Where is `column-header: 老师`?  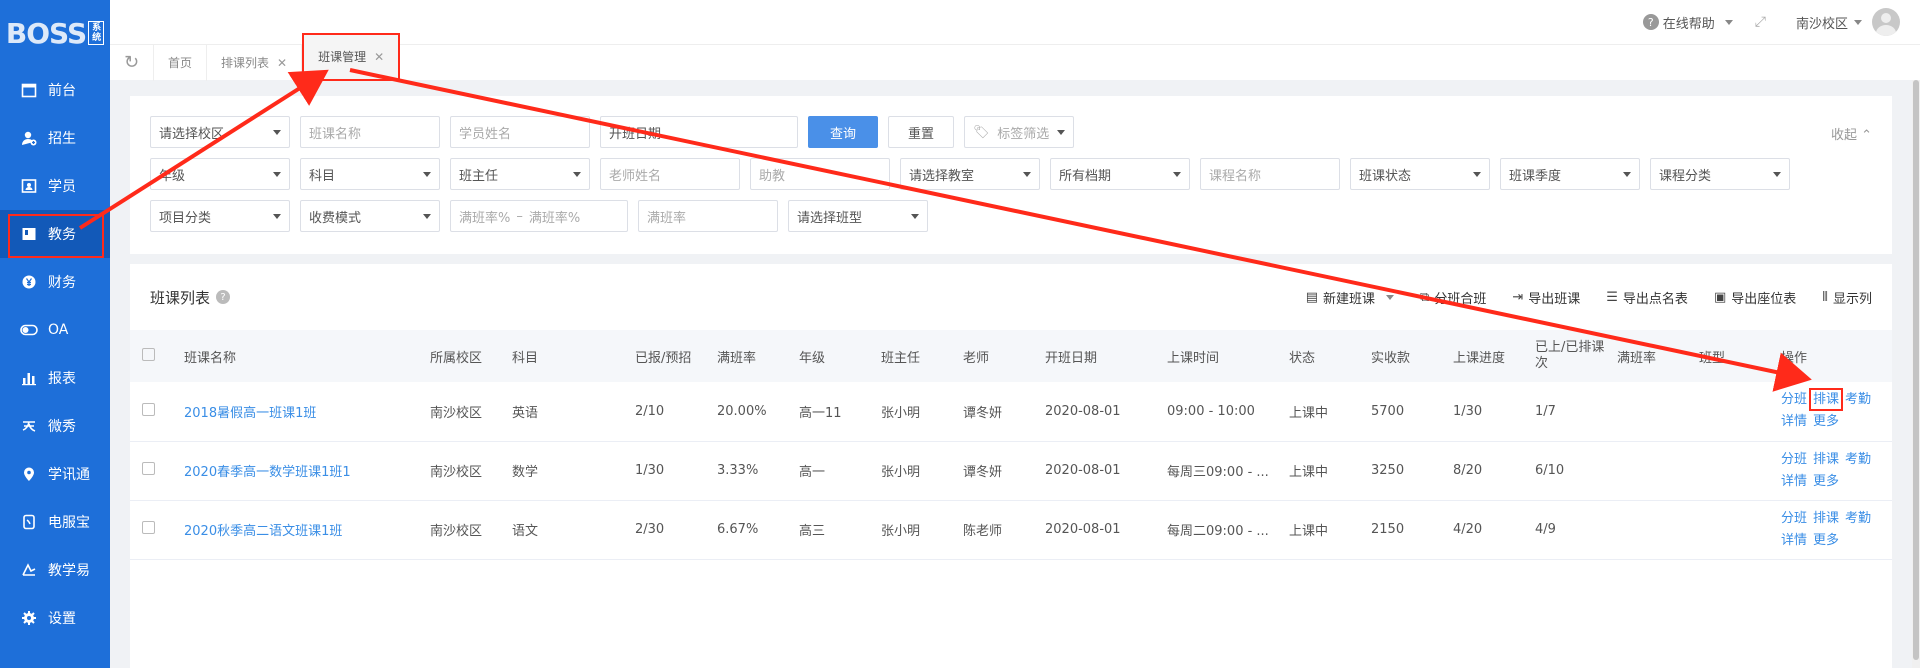
column-header: 老师 is located at coordinates (996, 356).